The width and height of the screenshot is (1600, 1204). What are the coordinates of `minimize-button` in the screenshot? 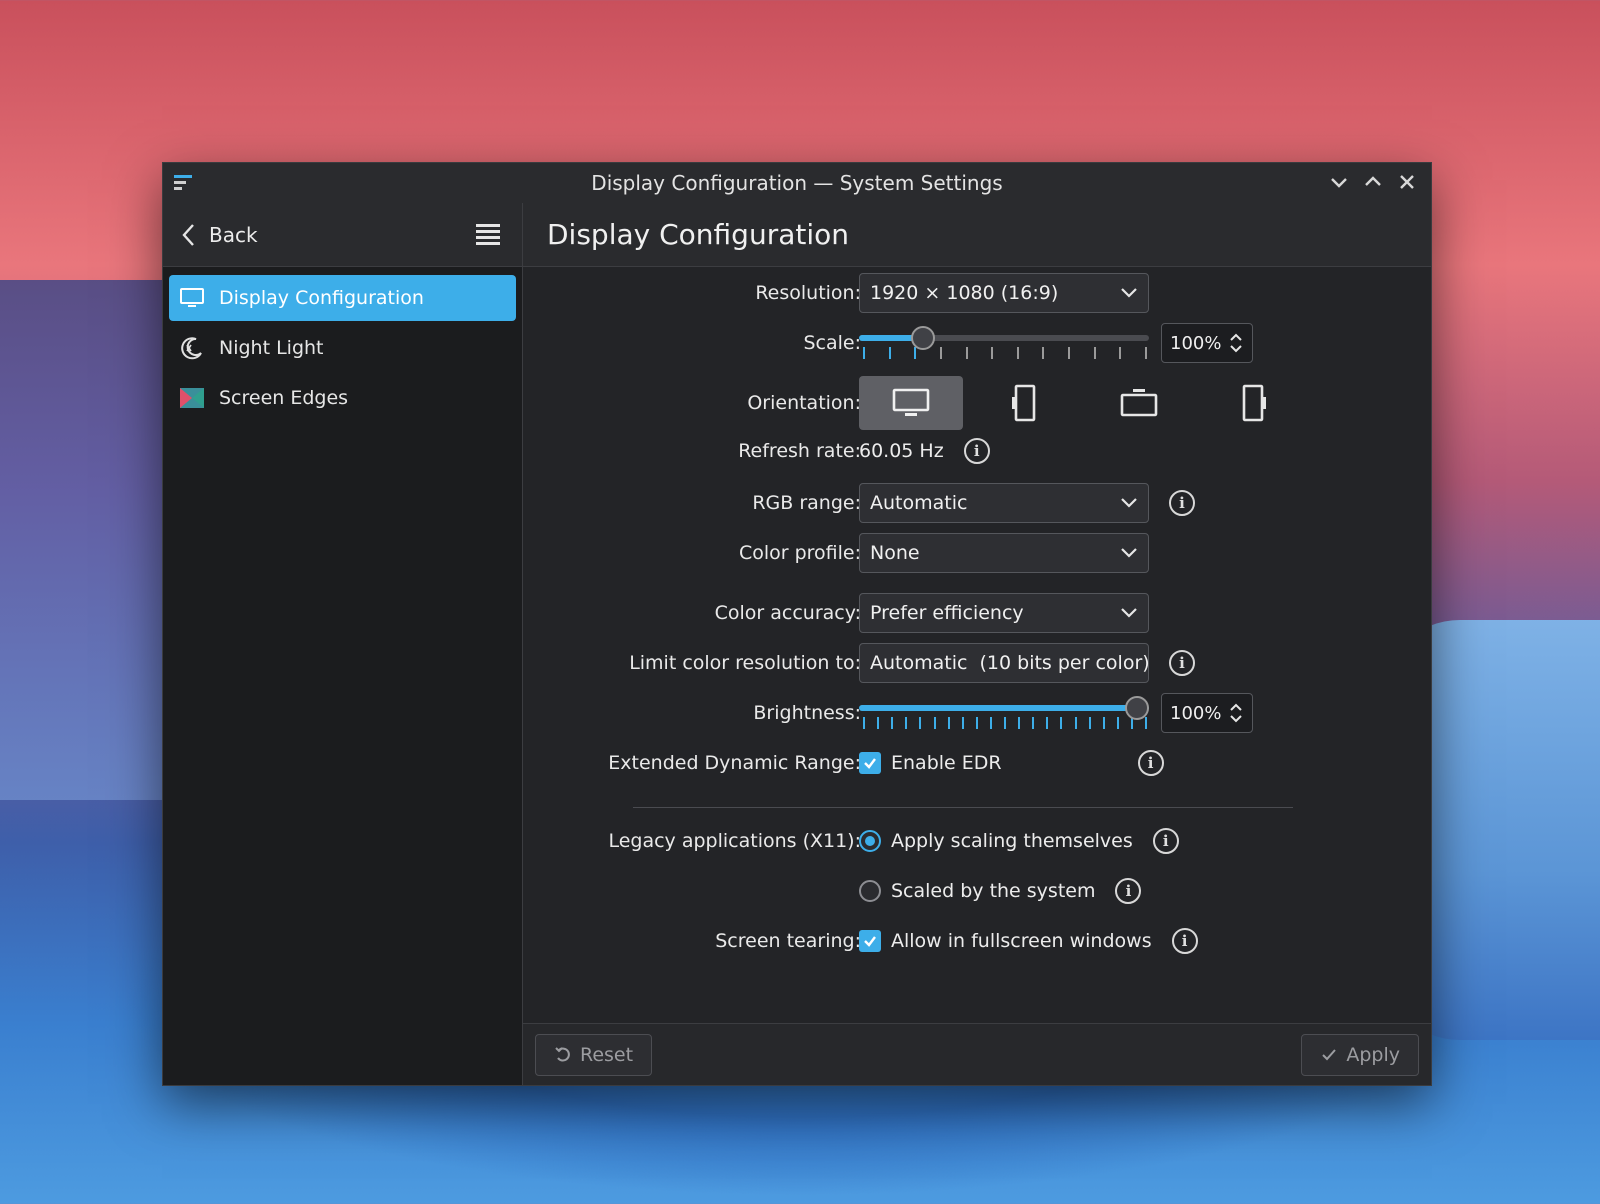 It's located at (1339, 182).